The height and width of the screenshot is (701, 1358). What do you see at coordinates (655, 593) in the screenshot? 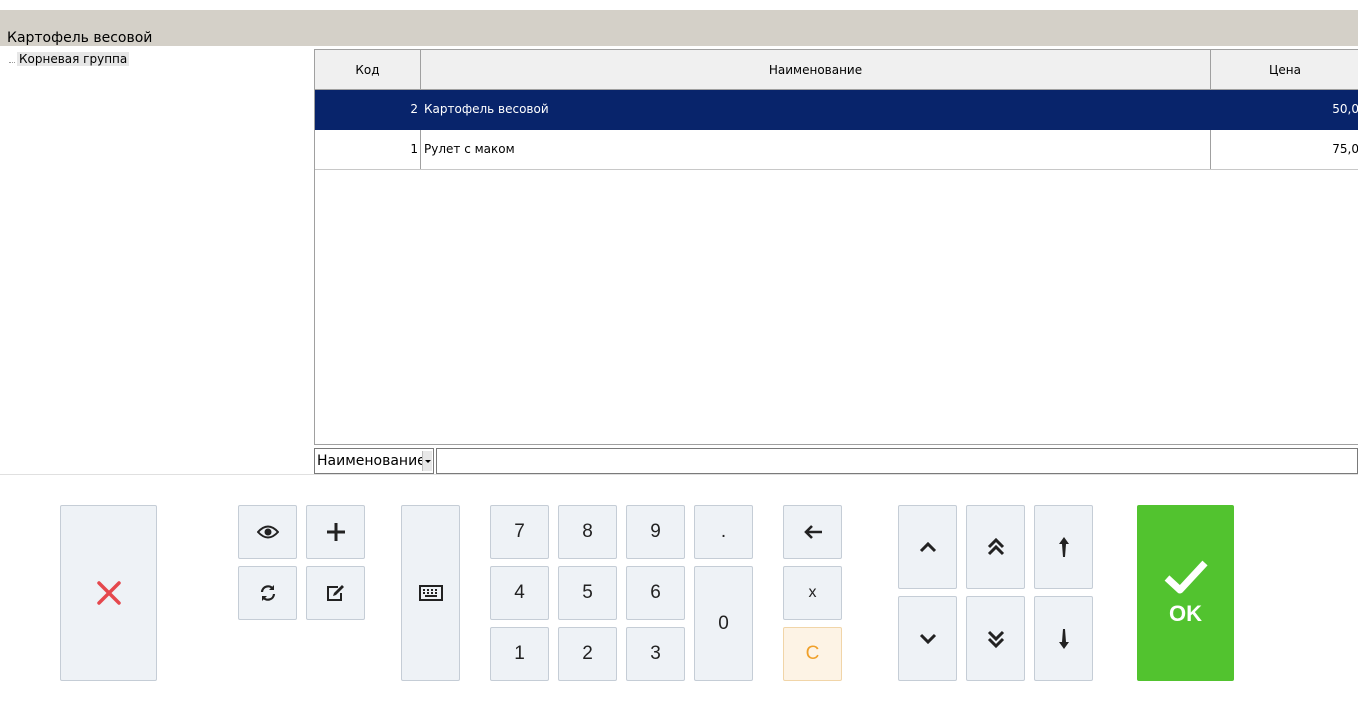
I see `key-6-button: 6` at bounding box center [655, 593].